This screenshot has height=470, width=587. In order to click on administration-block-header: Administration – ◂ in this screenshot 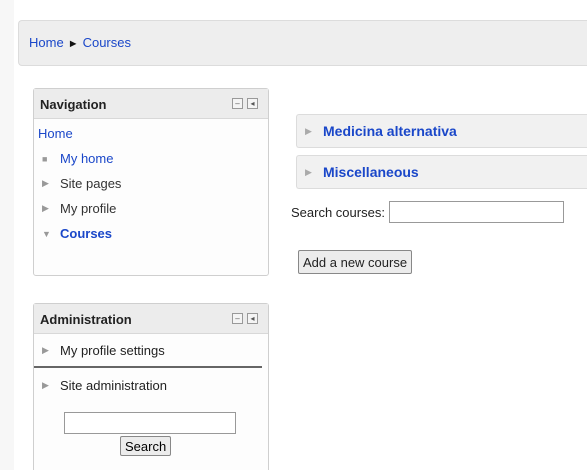, I will do `click(151, 319)`.